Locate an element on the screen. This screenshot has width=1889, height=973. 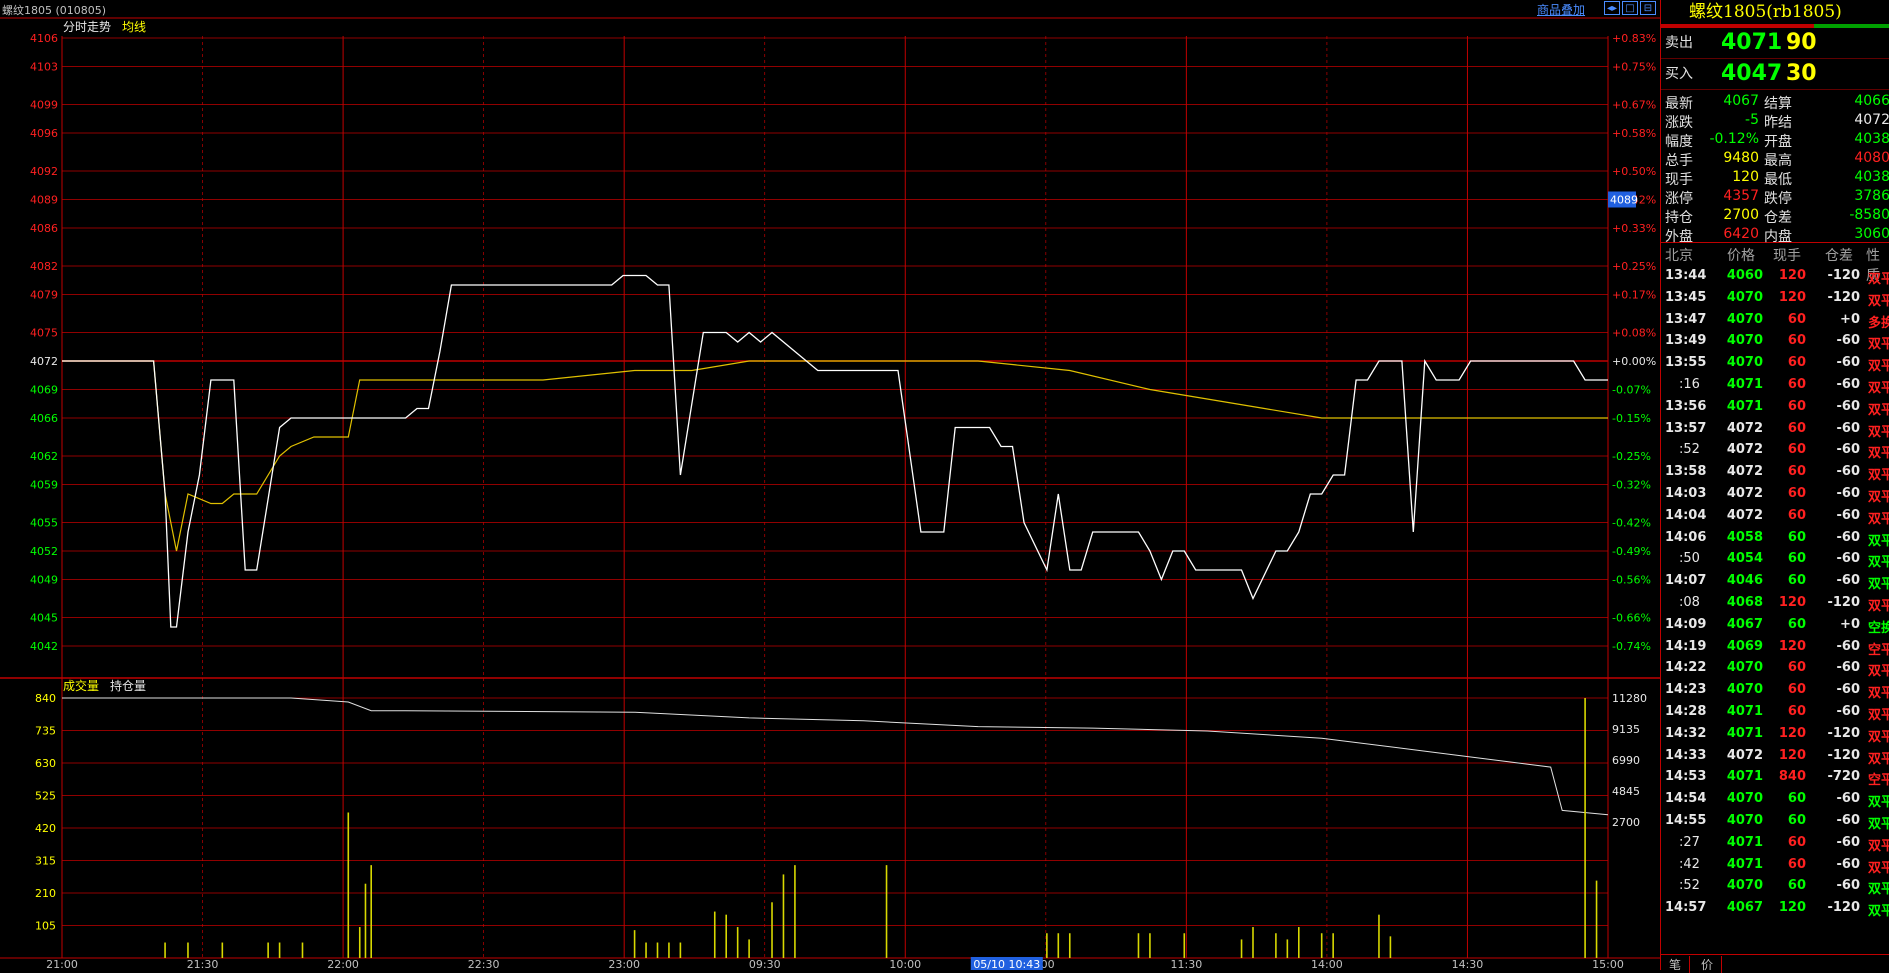
tick-type: 空换 is located at coordinates (1878, 628).